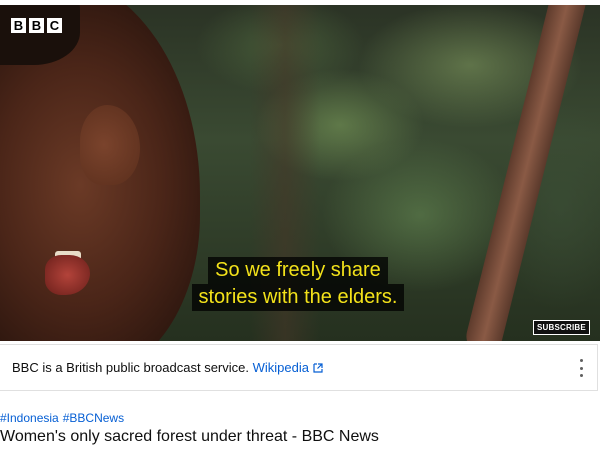 The image size is (600, 450). What do you see at coordinates (54, 25) in the screenshot?
I see `bbc-logo-letter: C` at bounding box center [54, 25].